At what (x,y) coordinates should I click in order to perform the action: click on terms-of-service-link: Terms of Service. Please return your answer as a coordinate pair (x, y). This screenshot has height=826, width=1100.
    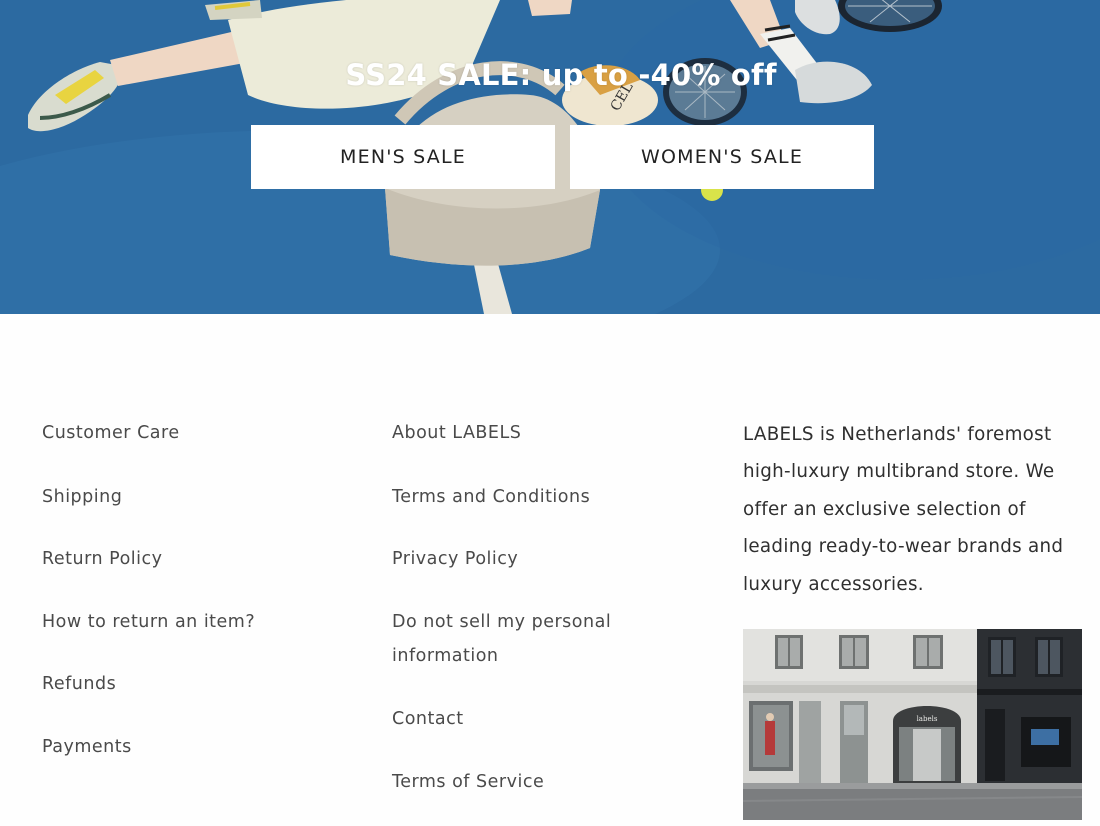
    Looking at the image, I should click on (468, 782).